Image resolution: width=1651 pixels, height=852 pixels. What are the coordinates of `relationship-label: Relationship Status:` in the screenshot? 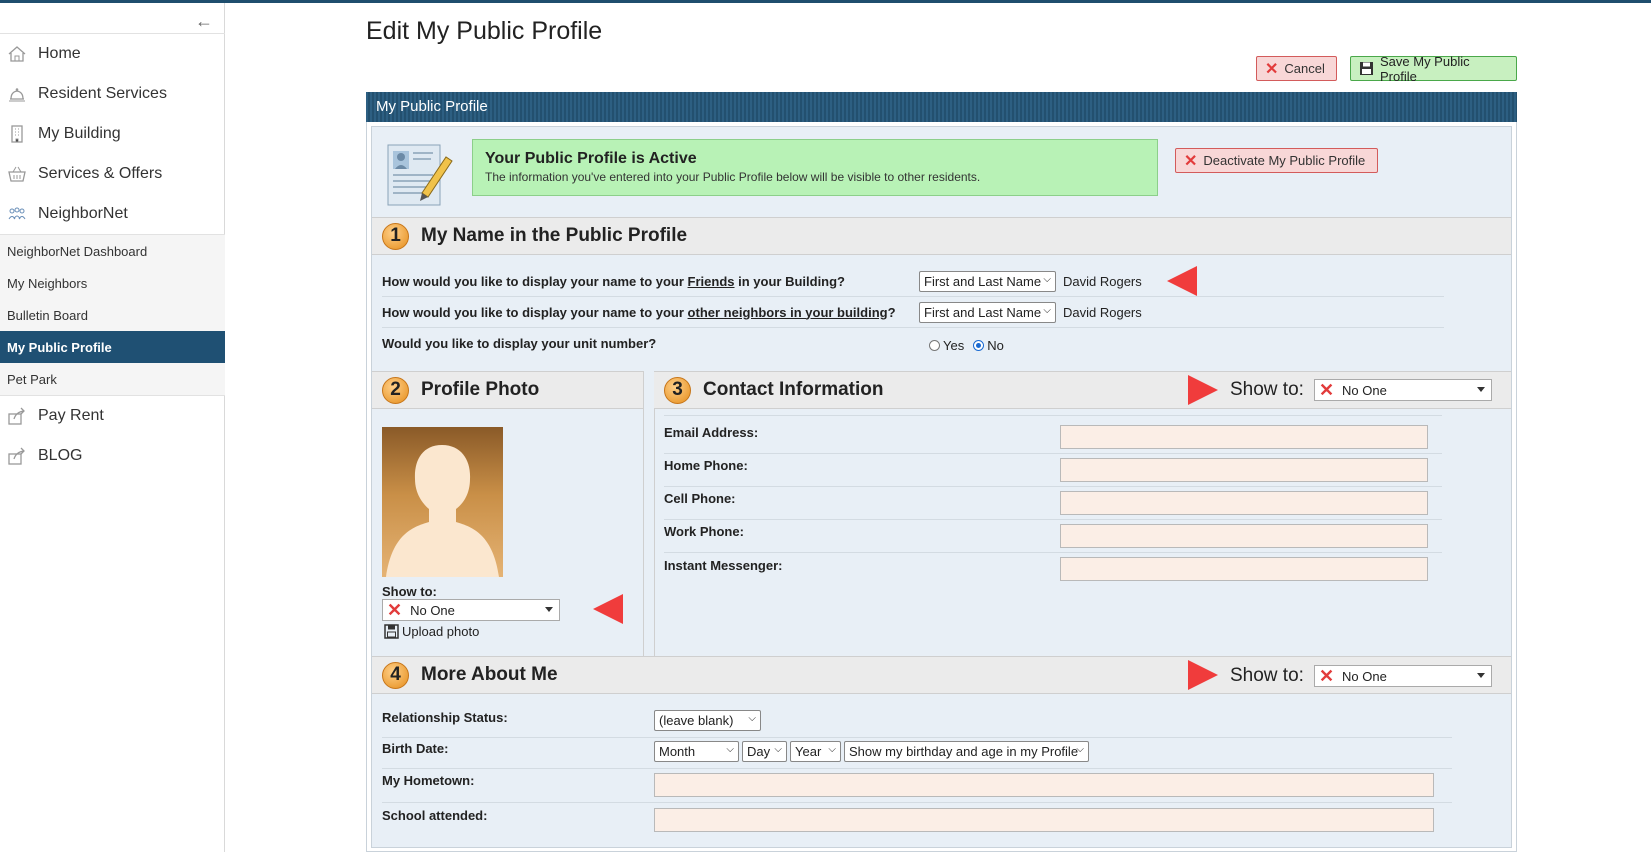 It's located at (445, 717).